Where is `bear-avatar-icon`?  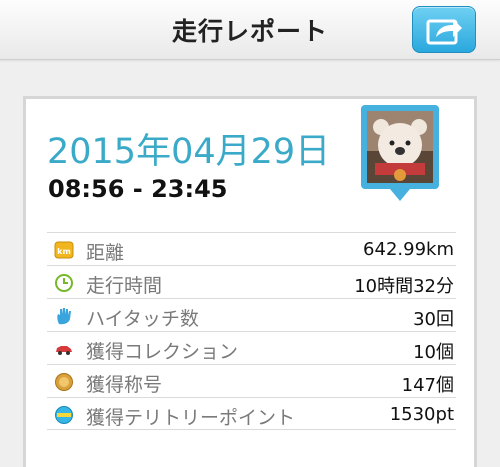 bear-avatar-icon is located at coordinates (400, 147).